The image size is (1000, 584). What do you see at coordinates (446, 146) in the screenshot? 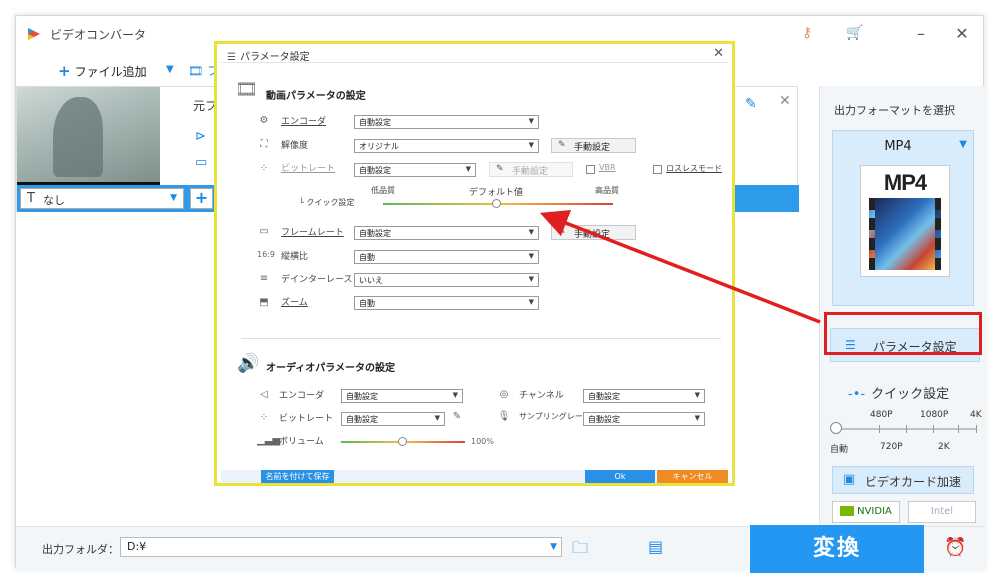
I see `resolution-select: オリジナル ▼` at bounding box center [446, 146].